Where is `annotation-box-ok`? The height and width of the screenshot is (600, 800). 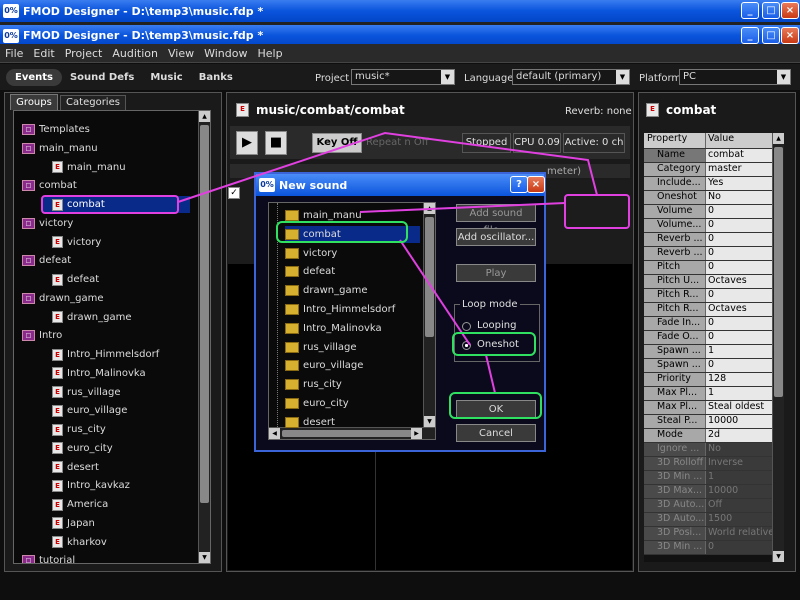
annotation-box-ok is located at coordinates (495, 405).